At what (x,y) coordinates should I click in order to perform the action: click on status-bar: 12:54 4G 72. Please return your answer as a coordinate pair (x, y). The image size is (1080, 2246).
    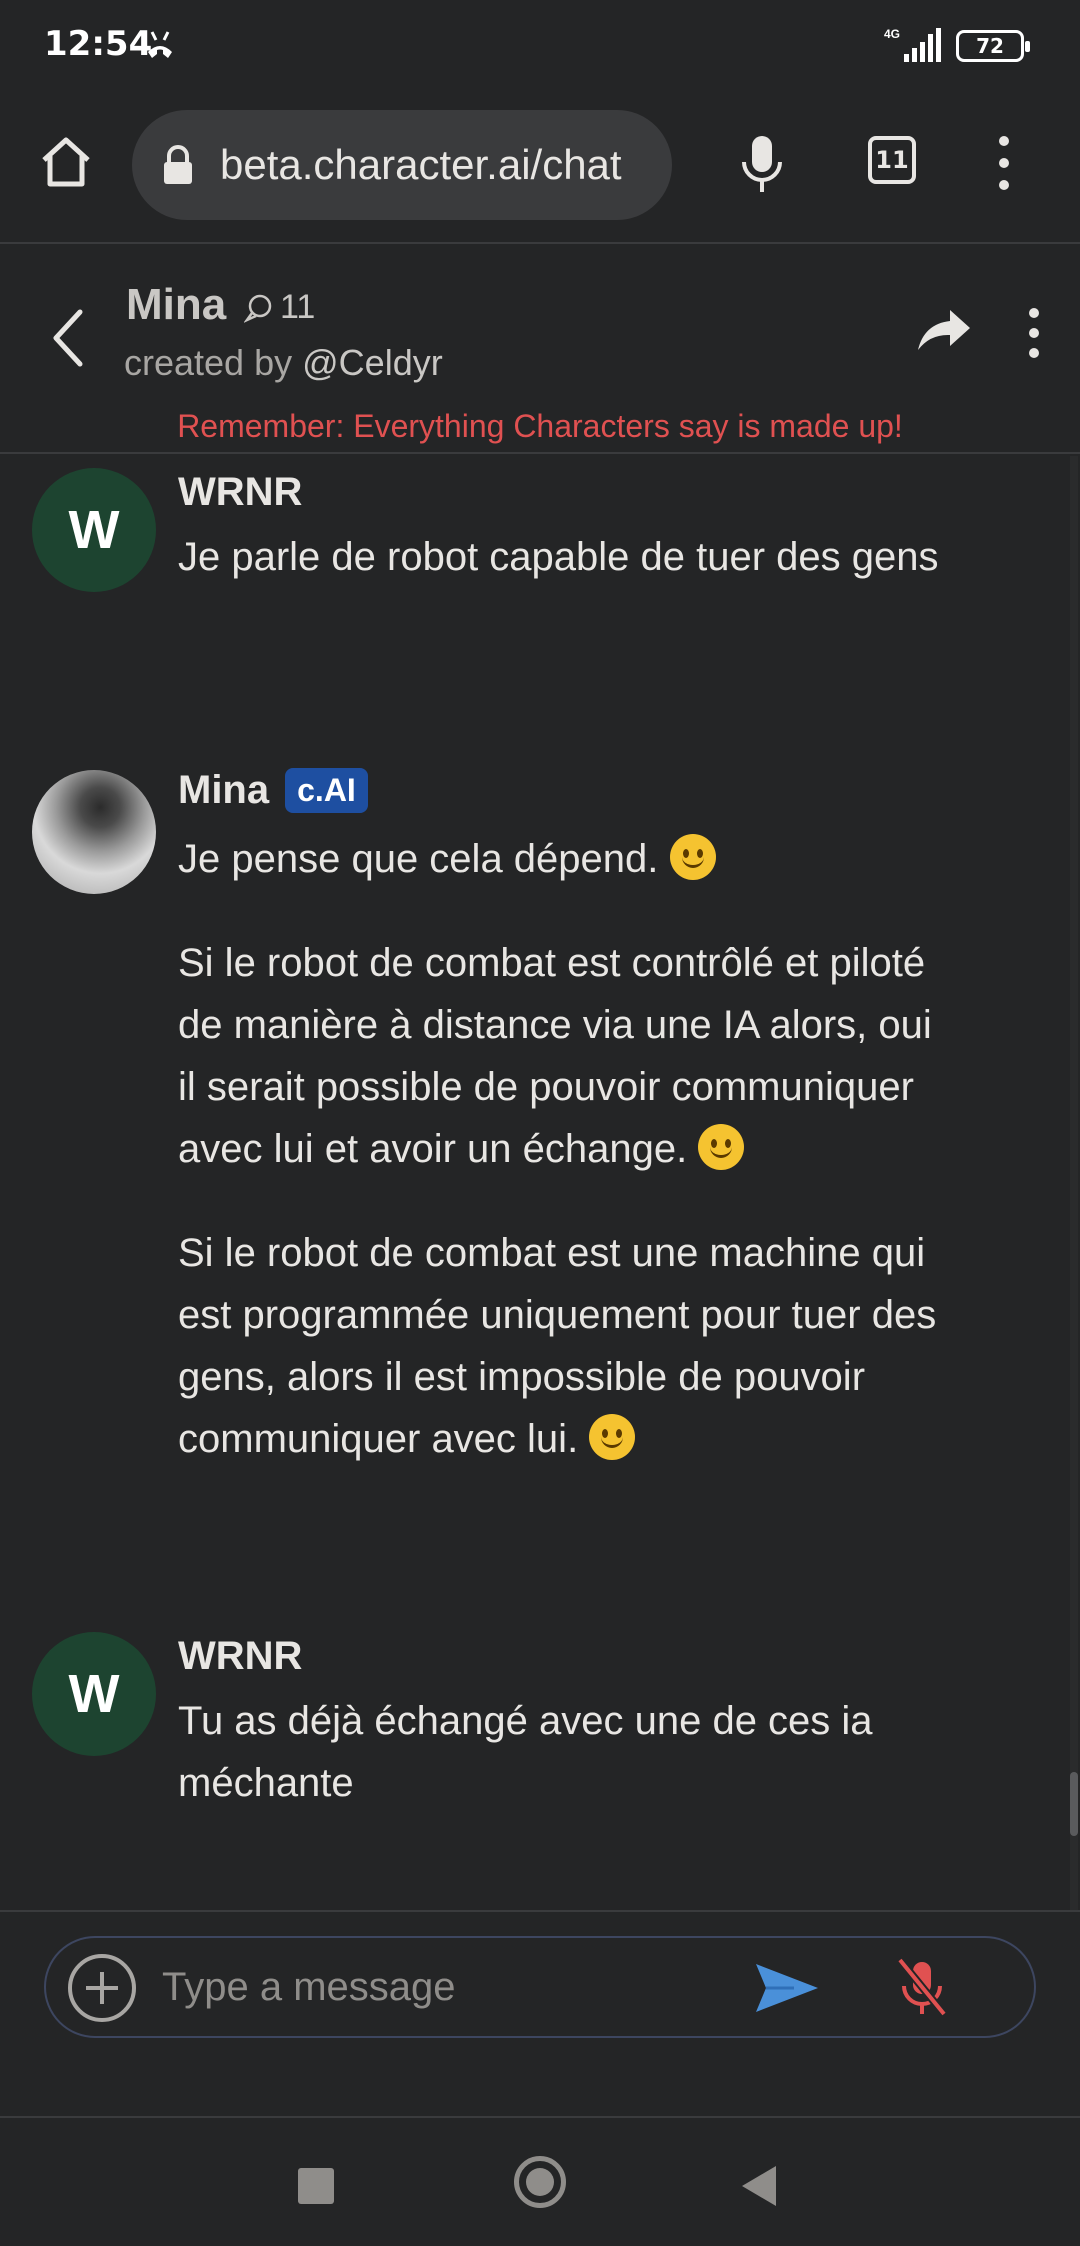
    Looking at the image, I should click on (540, 46).